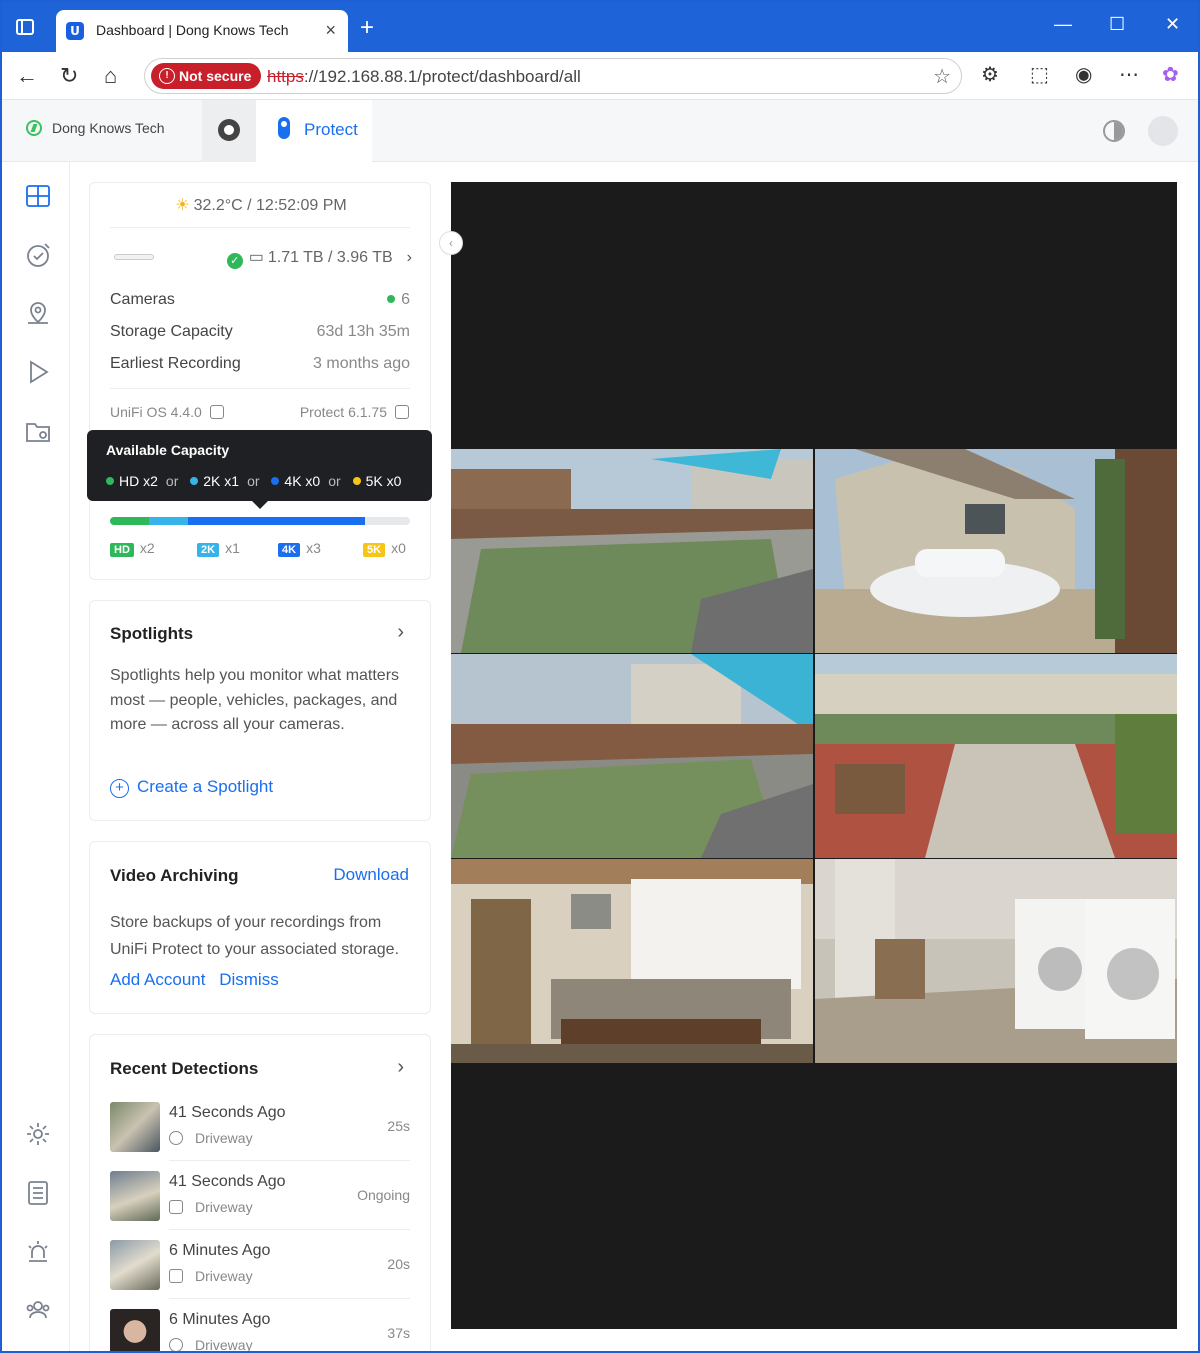 This screenshot has height=1353, width=1200. What do you see at coordinates (600, 27) in the screenshot?
I see `title-bar: U Dashboard | Dong Knows Tech × + — ☐ ✕` at bounding box center [600, 27].